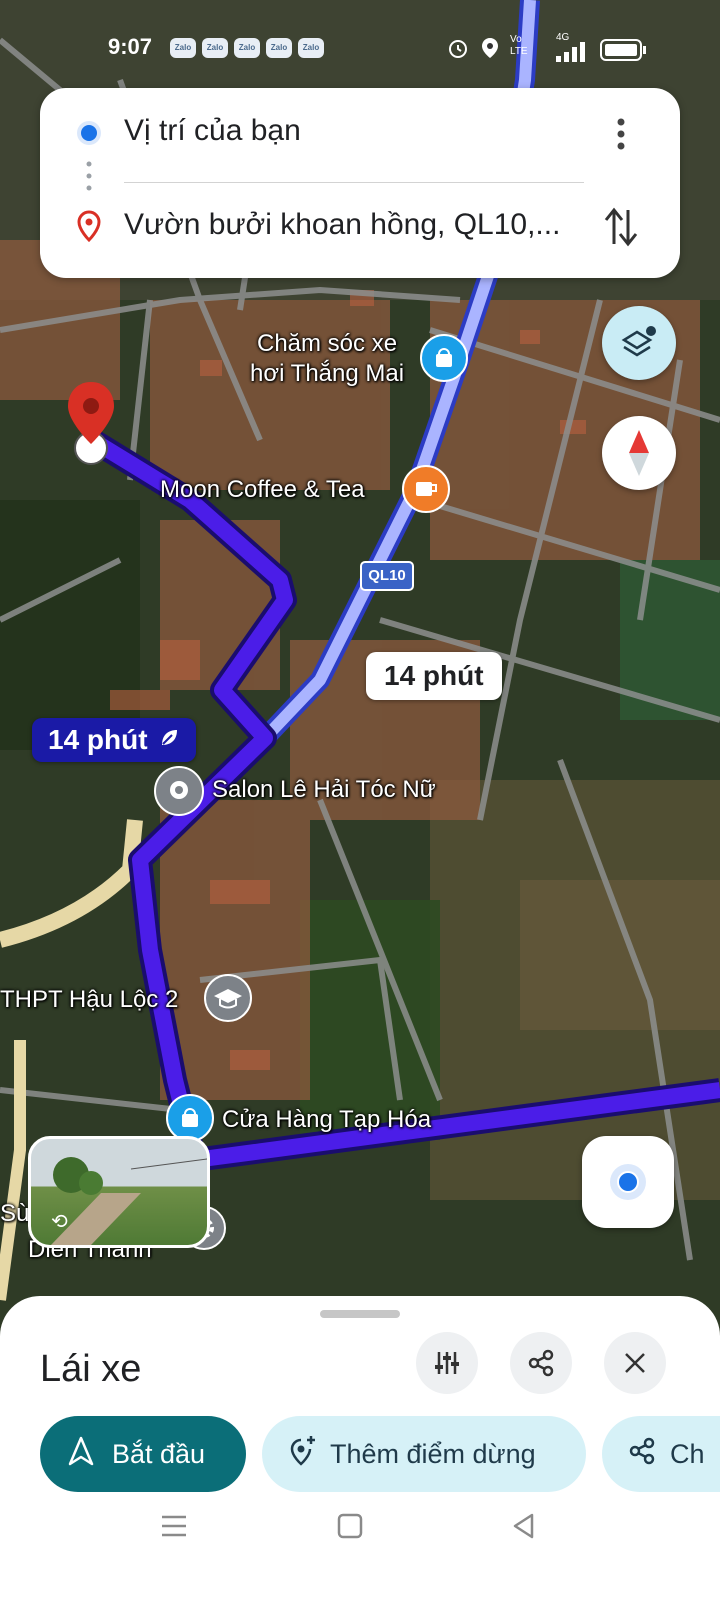 The image size is (720, 1600). What do you see at coordinates (490, 50) in the screenshot?
I see `location-status-icon` at bounding box center [490, 50].